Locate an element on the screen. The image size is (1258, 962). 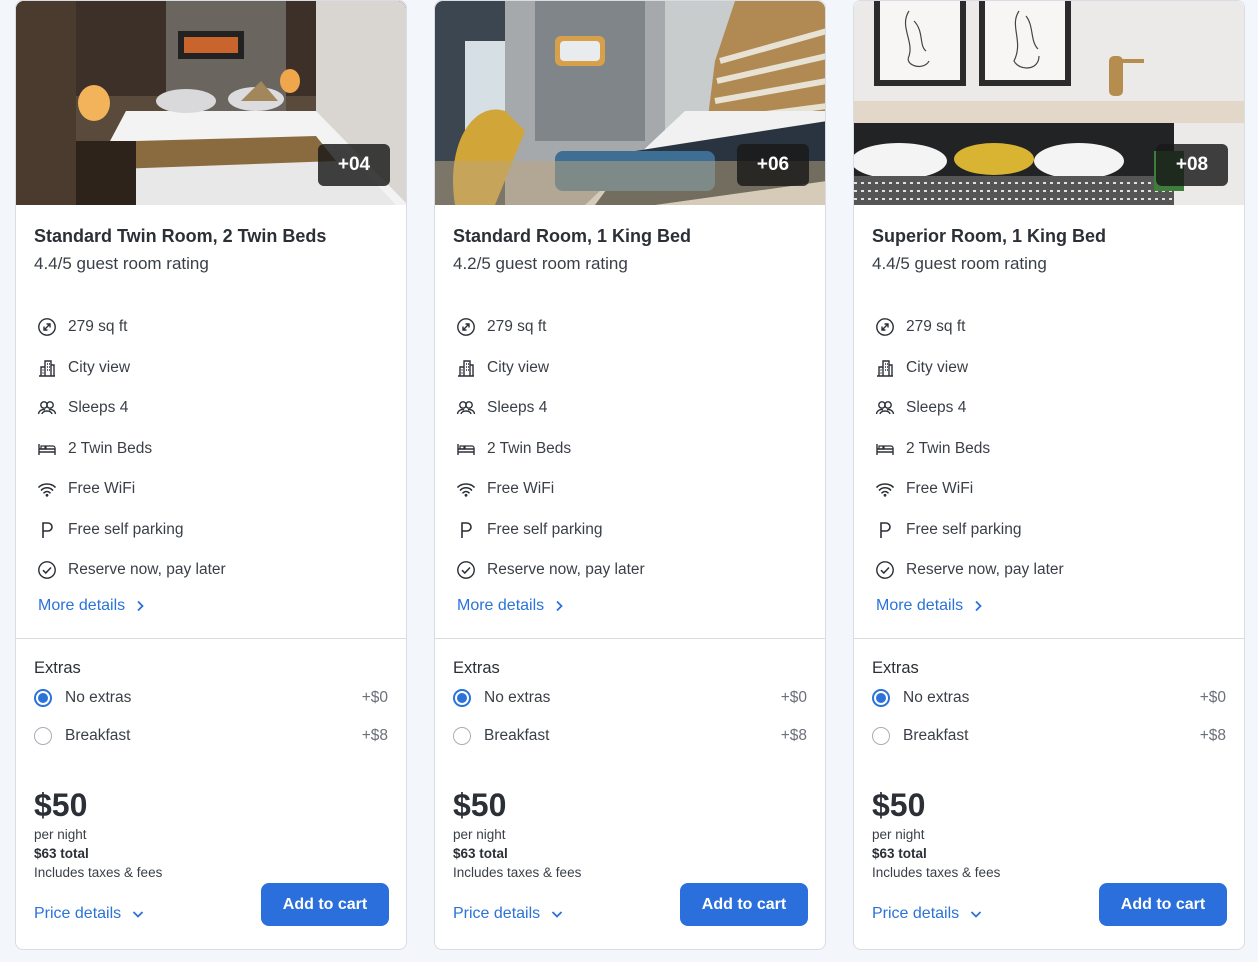
amenity-view: City view is located at coordinates (630, 368).